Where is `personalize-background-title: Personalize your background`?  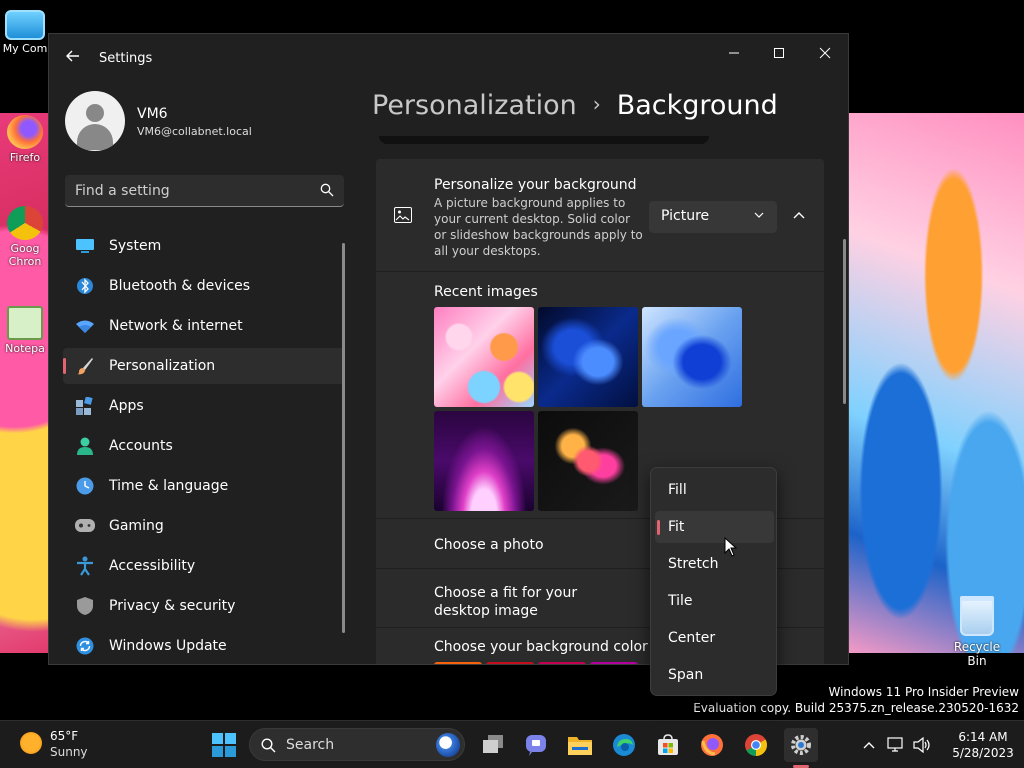 personalize-background-title: Personalize your background is located at coordinates (535, 185).